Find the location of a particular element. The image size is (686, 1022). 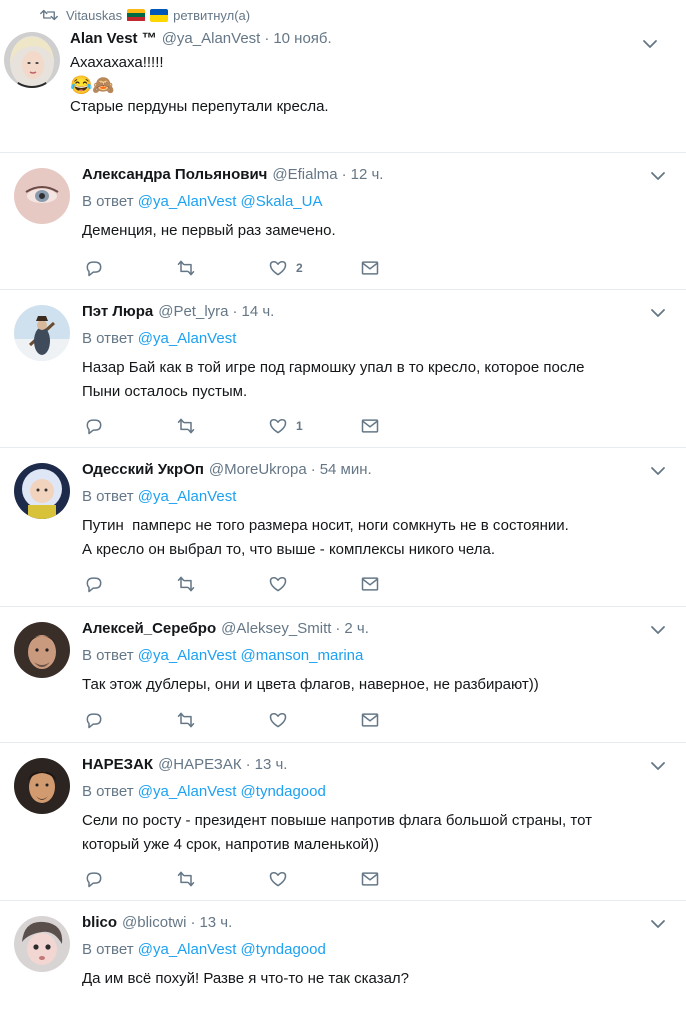

tweet-time: 12 ч. is located at coordinates (367, 174).